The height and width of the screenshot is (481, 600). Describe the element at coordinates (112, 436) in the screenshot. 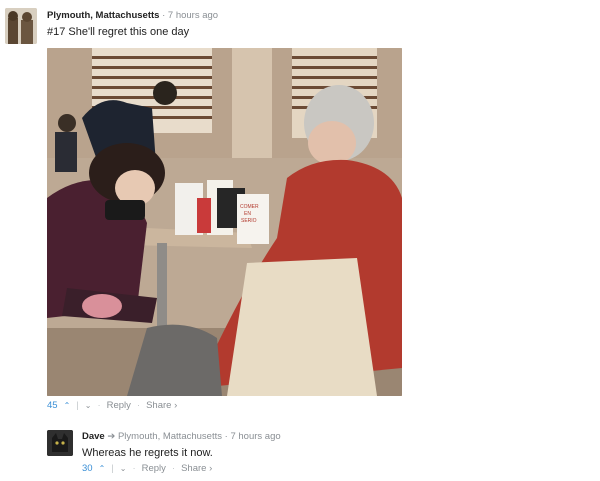

I see `reply-arrow-icon: ➔` at that location.